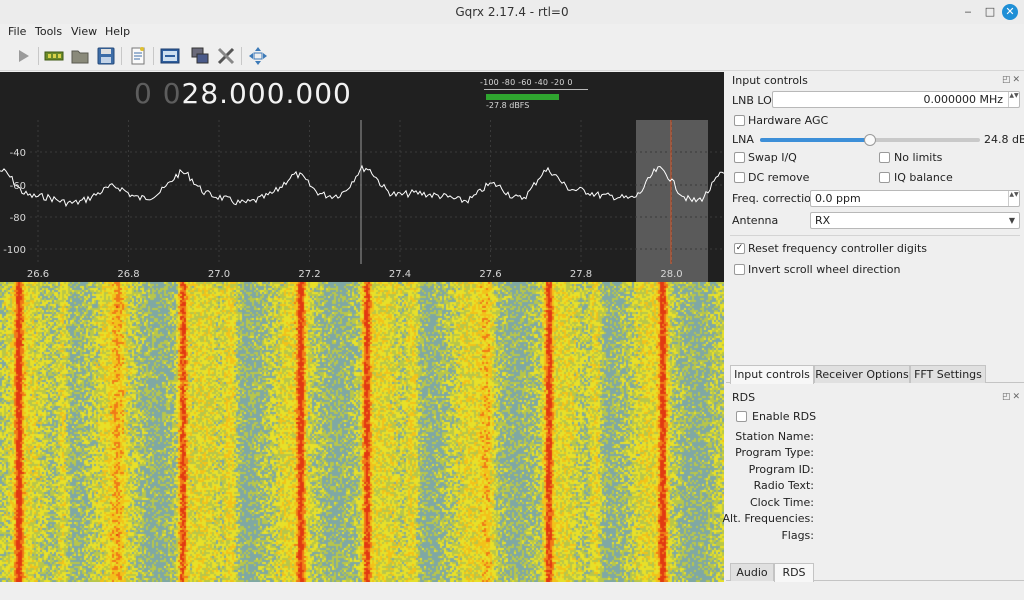  I want to click on freq-correction-label: Freq. correction, so click(775, 198).